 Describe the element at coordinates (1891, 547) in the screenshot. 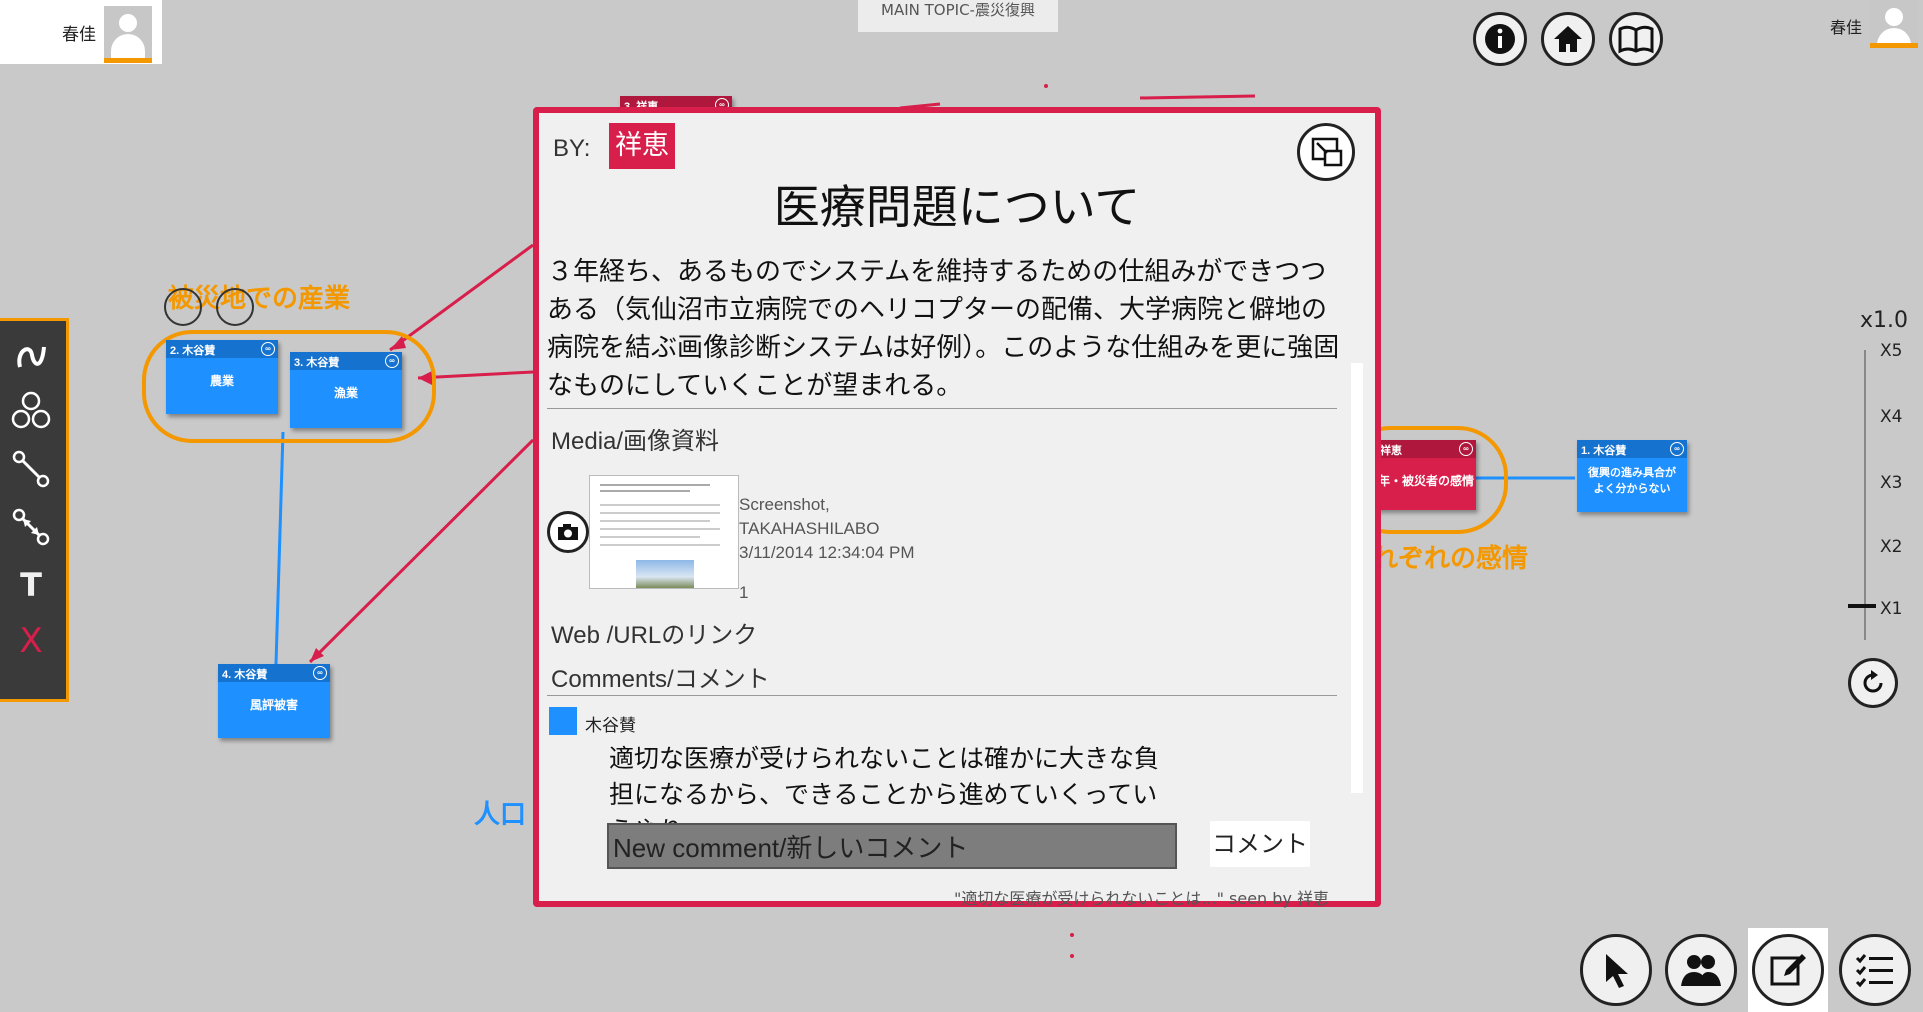

I see `zoom-tick: X2` at that location.